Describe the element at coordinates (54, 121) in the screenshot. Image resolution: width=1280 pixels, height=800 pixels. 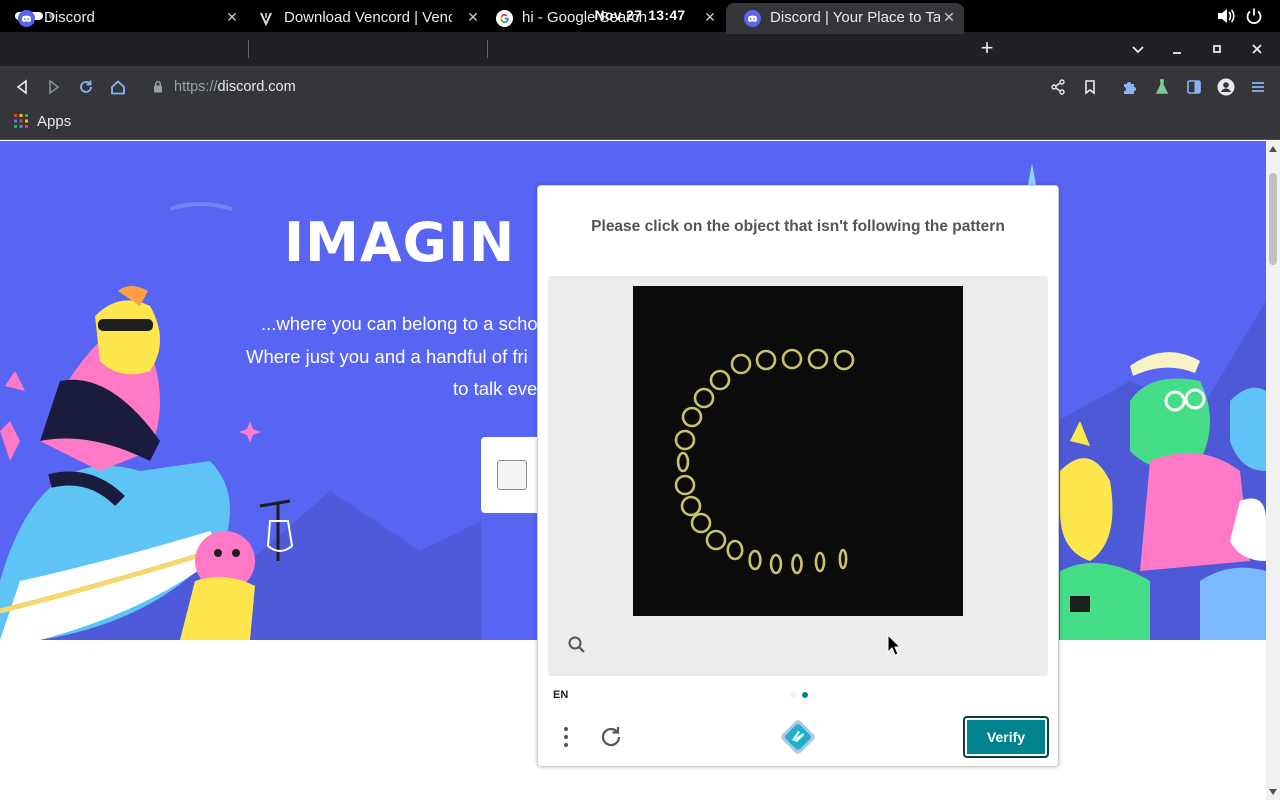
I see `apps-bookmark: Apps` at that location.